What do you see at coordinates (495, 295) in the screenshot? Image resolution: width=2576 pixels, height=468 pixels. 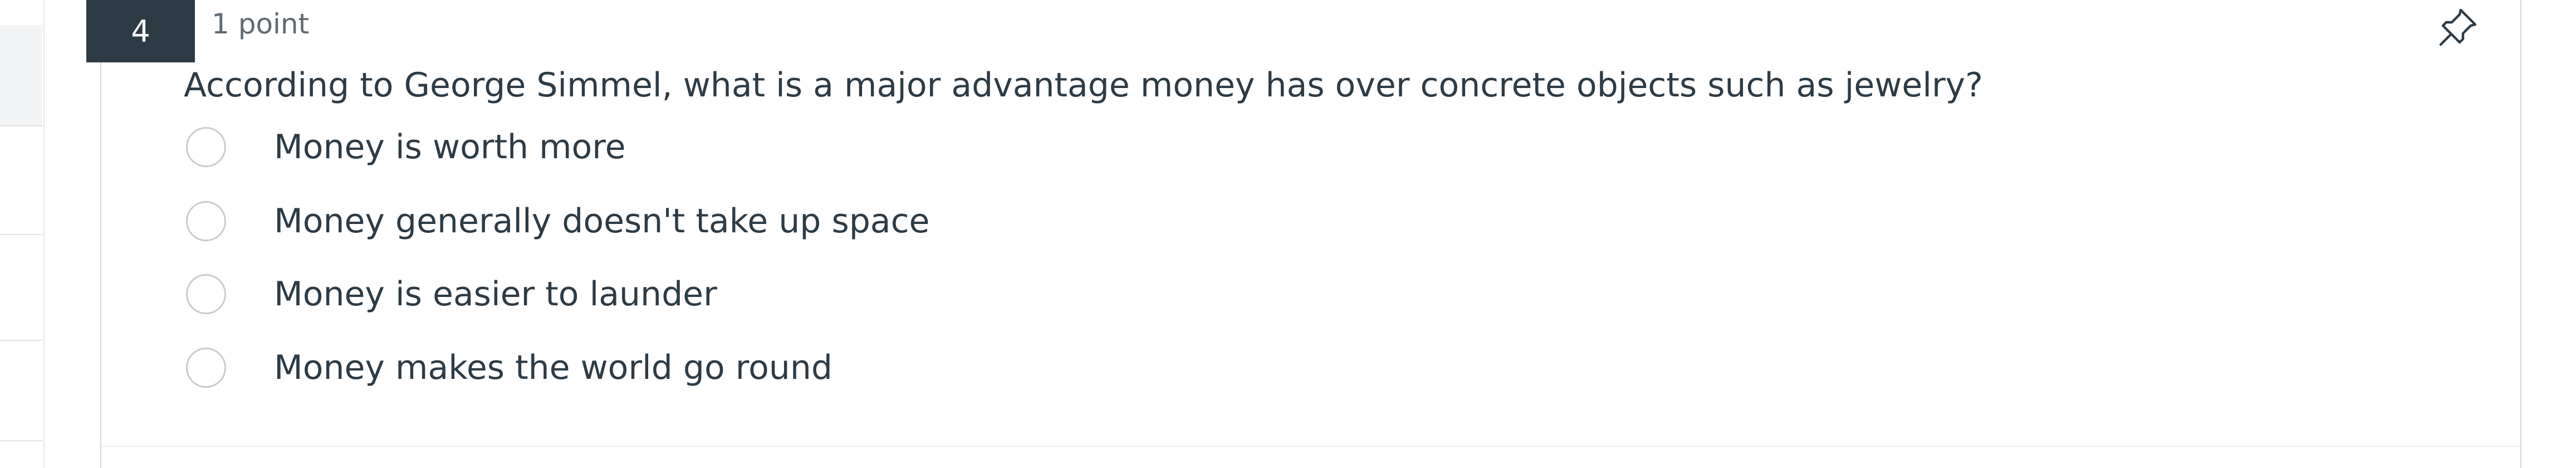 I see `answer-label: Money is easier to launder` at bounding box center [495, 295].